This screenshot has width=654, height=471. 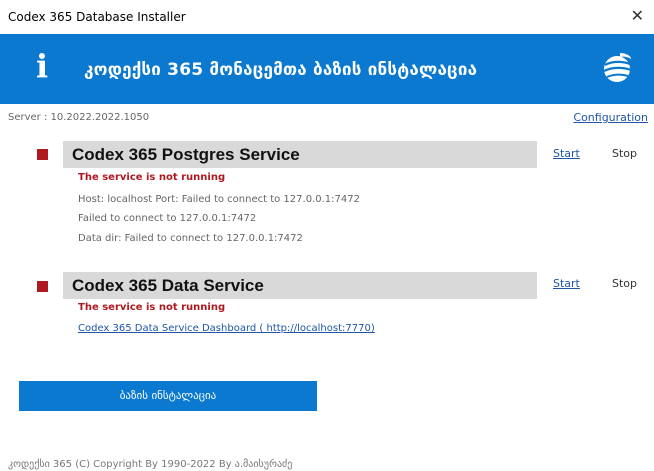 I want to click on data-service-status-text: The service is not running, so click(x=152, y=307).